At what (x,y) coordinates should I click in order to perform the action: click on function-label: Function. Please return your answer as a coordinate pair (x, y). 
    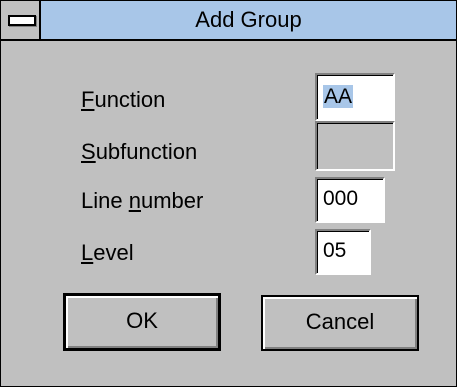
    Looking at the image, I should click on (123, 100).